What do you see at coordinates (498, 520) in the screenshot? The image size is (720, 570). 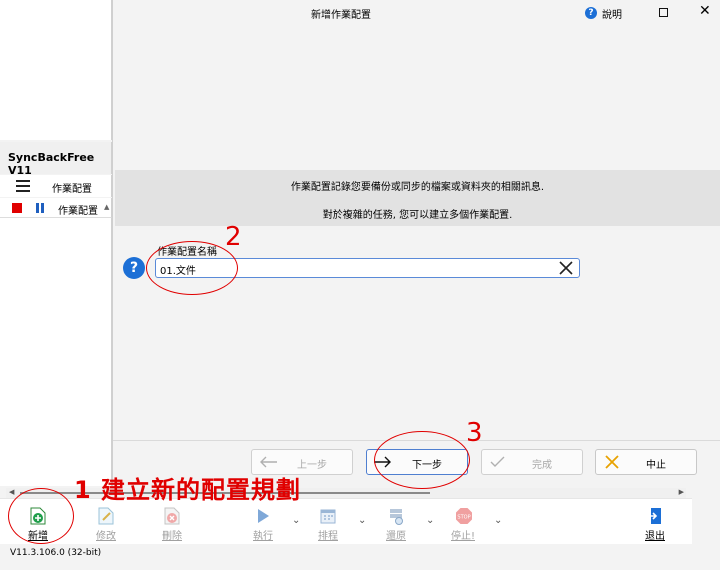 I see `stop-dropdown-chevron-icon: ⌄` at bounding box center [498, 520].